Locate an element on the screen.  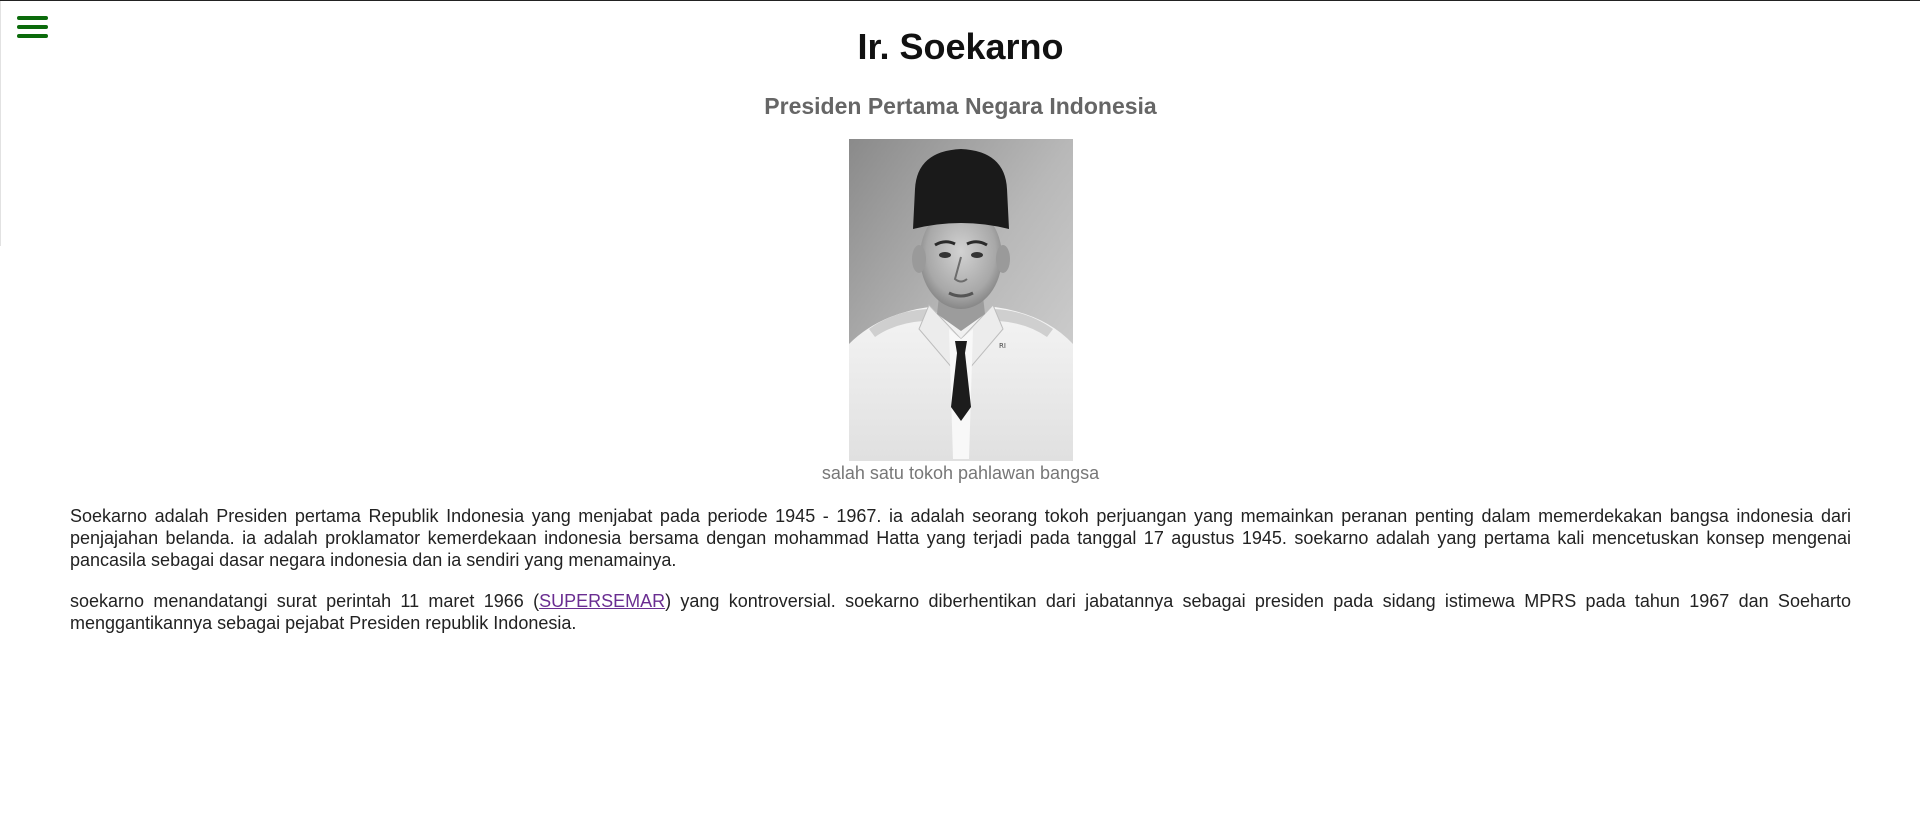
supersemar-link: SUPERSEMAR is located at coordinates (602, 601).